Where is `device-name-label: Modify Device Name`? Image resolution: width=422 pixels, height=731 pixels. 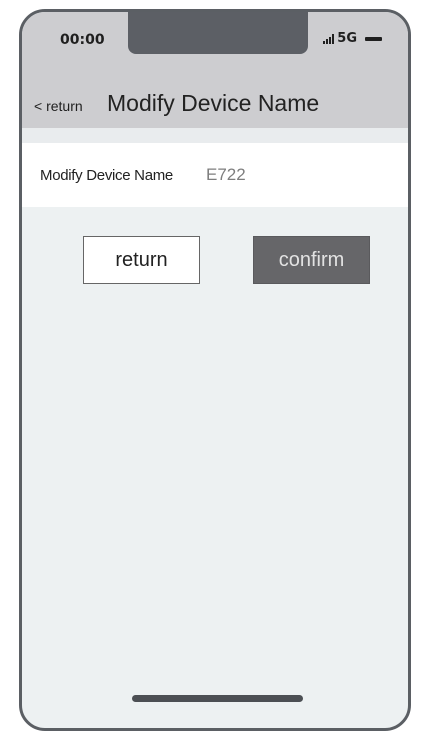
device-name-label: Modify Device Name is located at coordinates (106, 175).